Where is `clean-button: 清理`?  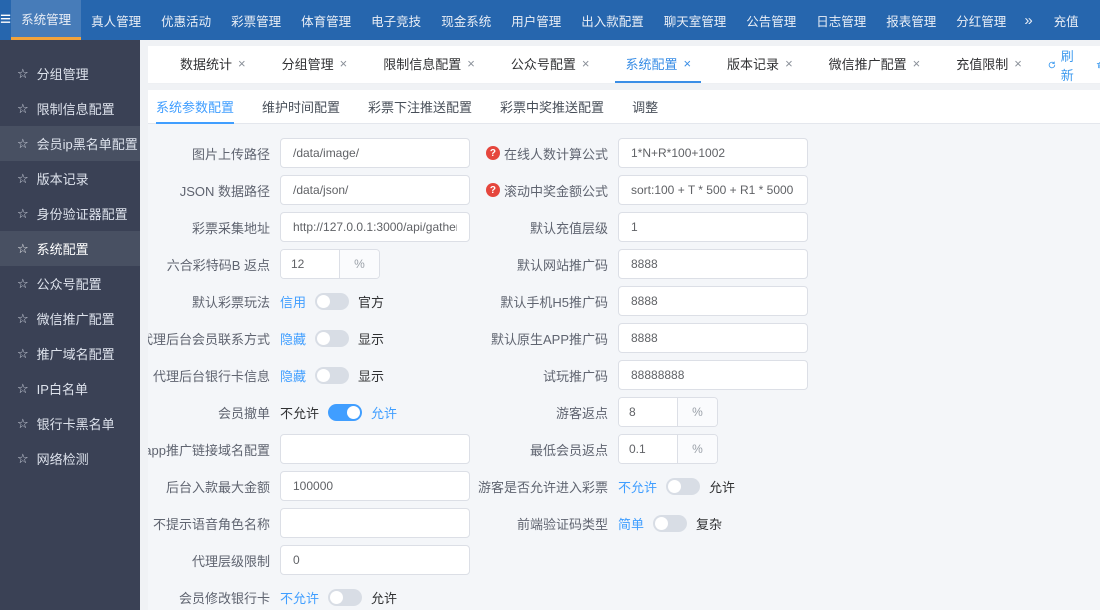 clean-button: 清理 is located at coordinates (1098, 65).